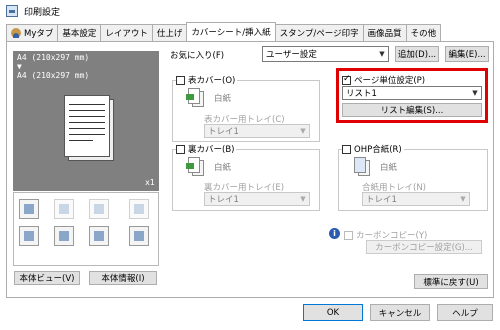  I want to click on stack-icon, so click(139, 236).